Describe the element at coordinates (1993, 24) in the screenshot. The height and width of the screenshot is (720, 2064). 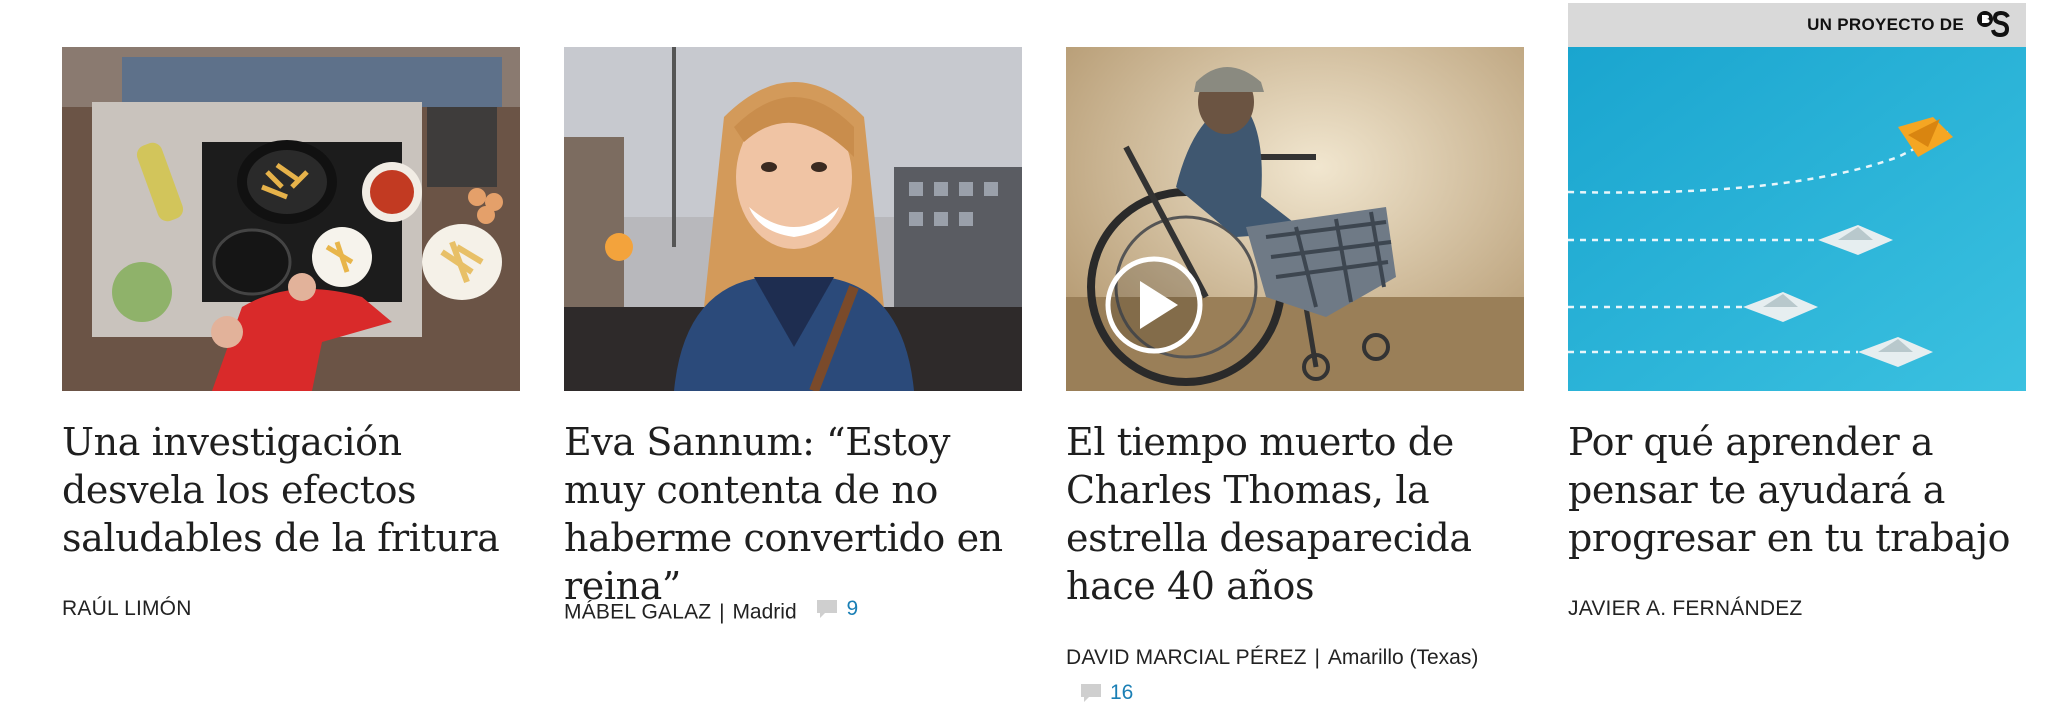
I see `bs-logo` at that location.